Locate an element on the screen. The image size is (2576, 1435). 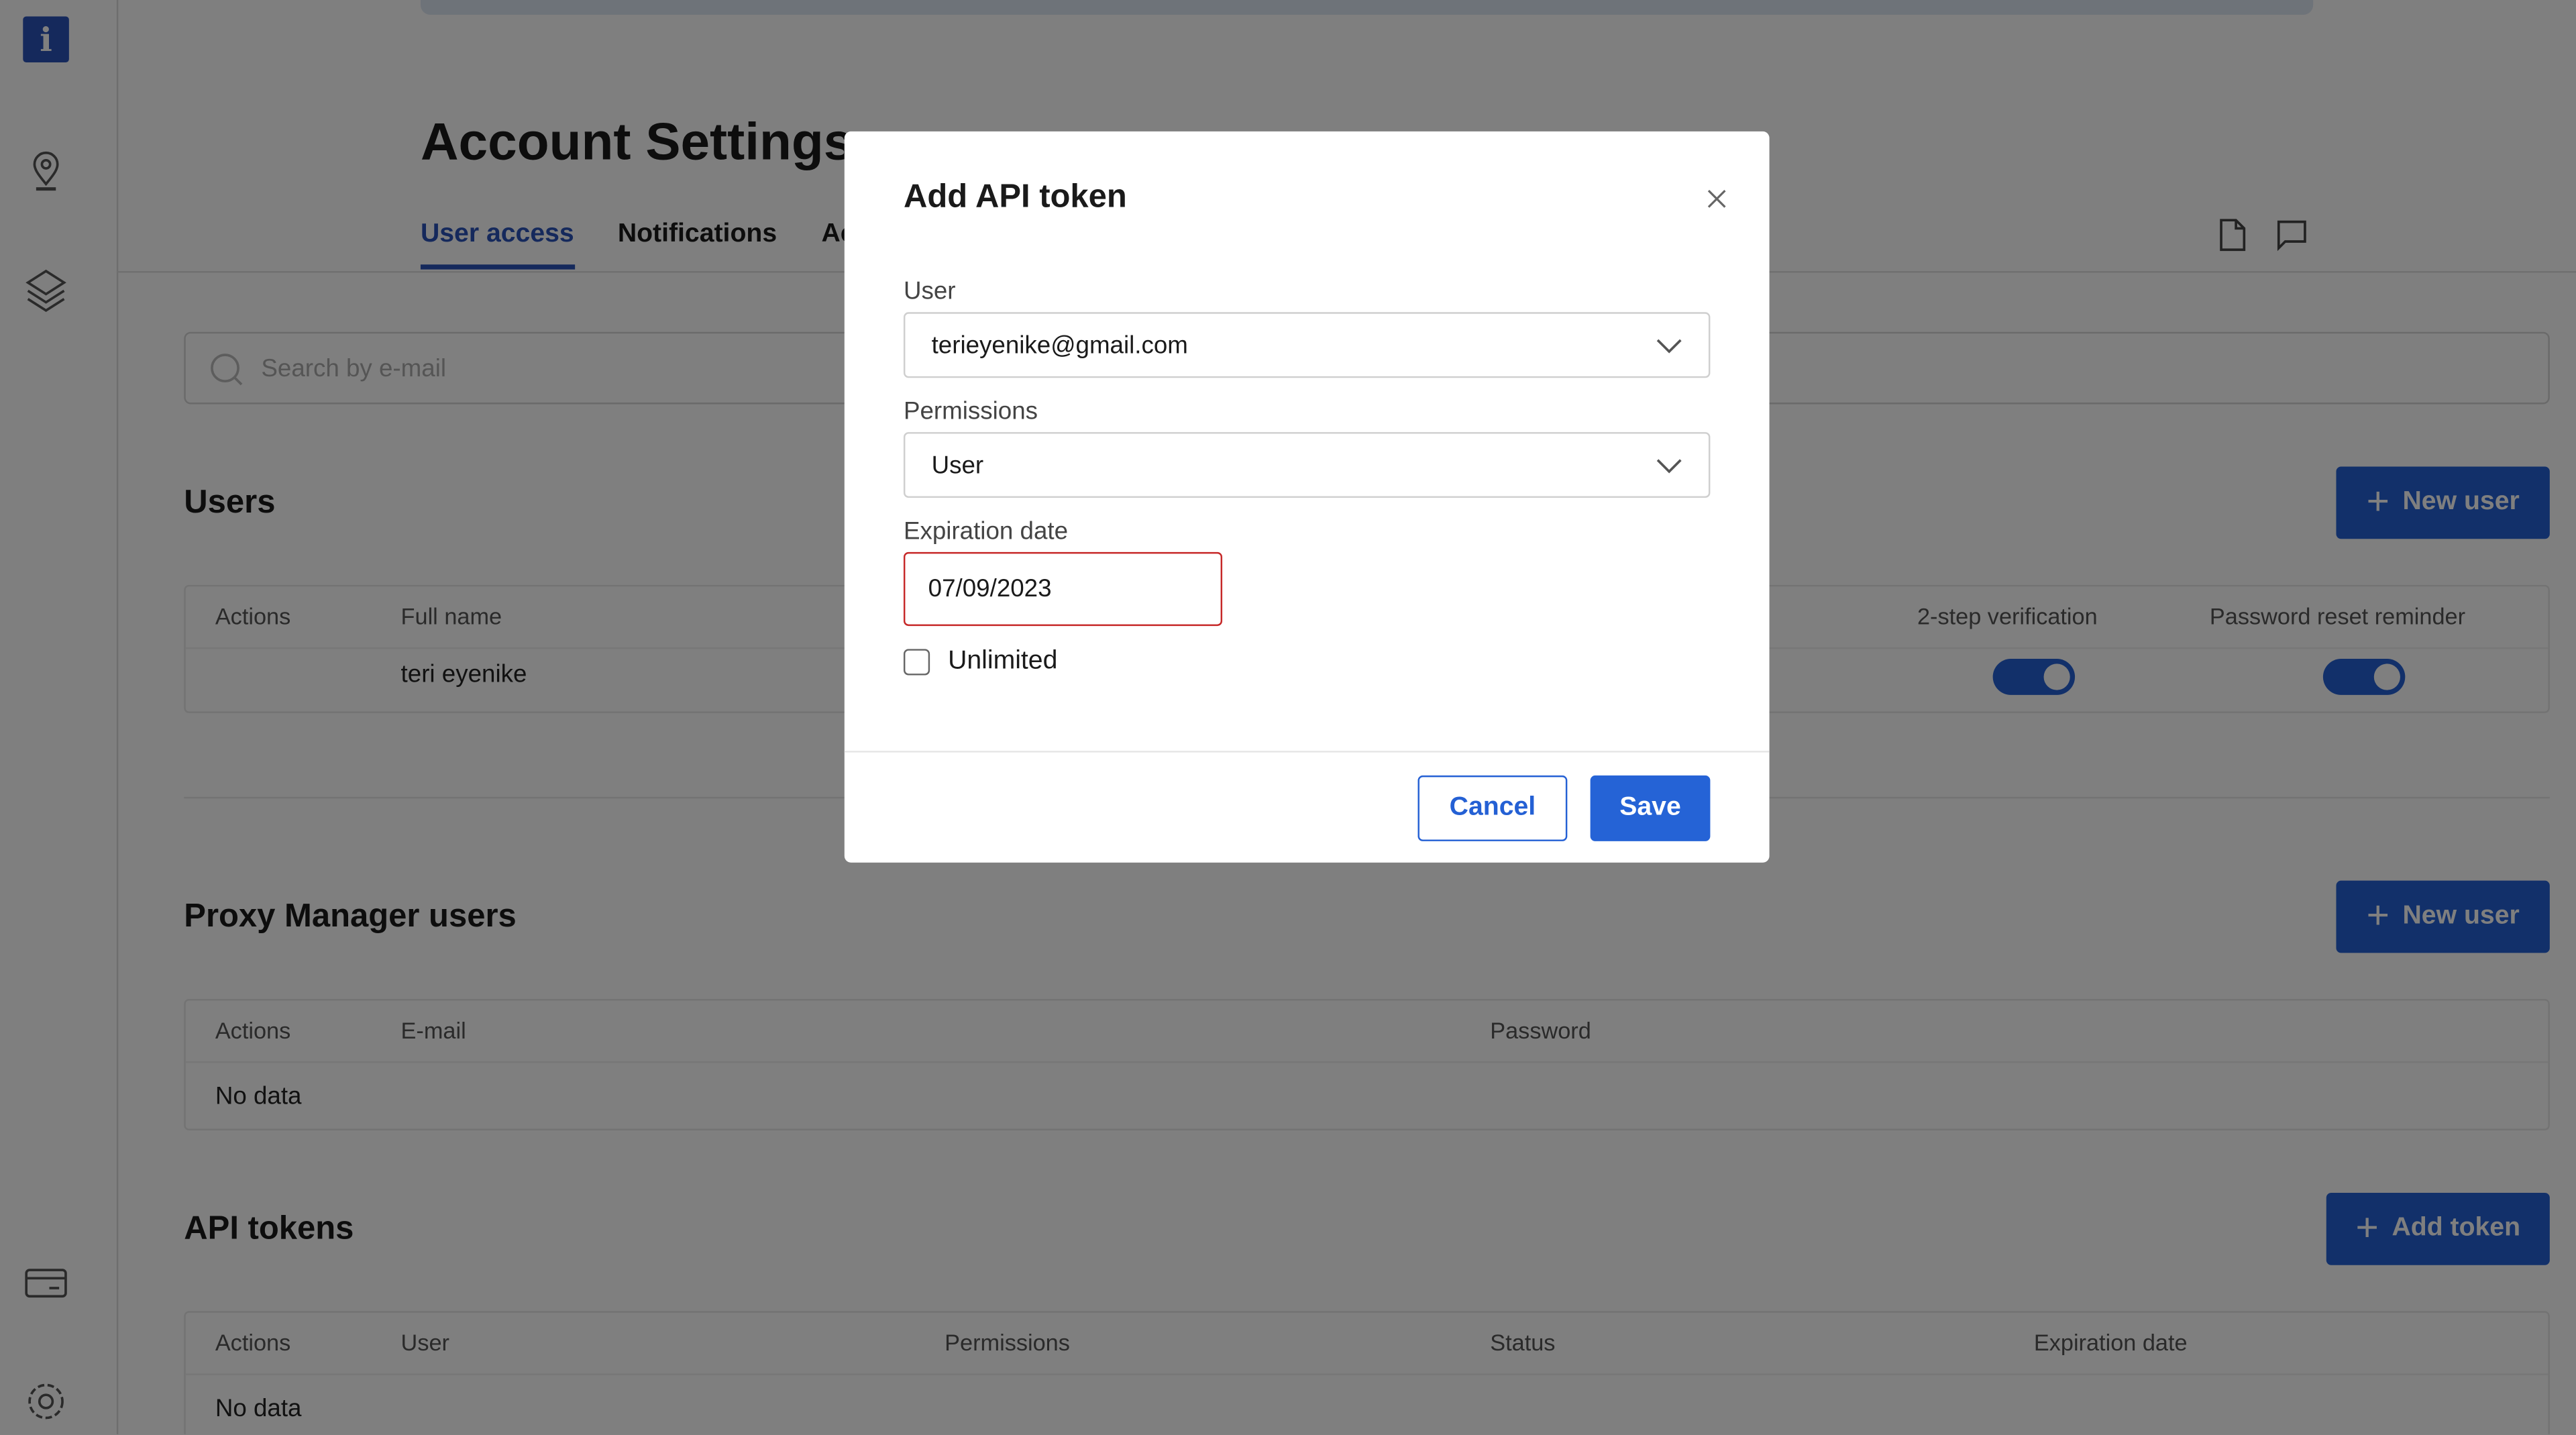
expiration-label: Expiration date is located at coordinates (986, 531).